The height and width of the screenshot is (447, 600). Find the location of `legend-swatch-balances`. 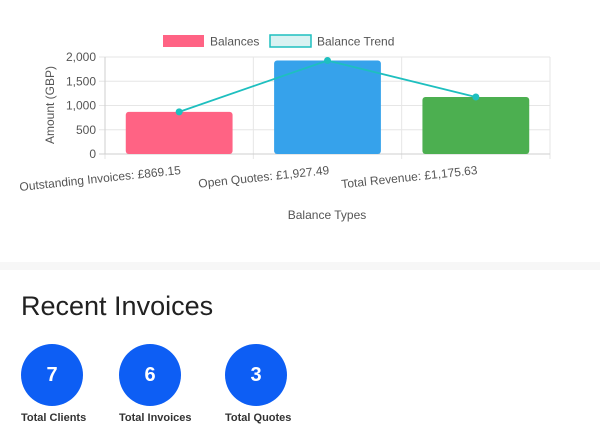

legend-swatch-balances is located at coordinates (183, 41).